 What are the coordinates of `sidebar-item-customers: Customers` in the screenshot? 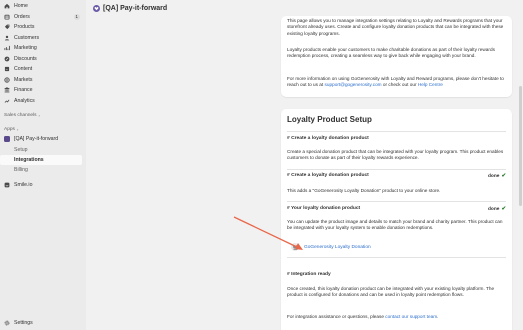 It's located at (43, 38).